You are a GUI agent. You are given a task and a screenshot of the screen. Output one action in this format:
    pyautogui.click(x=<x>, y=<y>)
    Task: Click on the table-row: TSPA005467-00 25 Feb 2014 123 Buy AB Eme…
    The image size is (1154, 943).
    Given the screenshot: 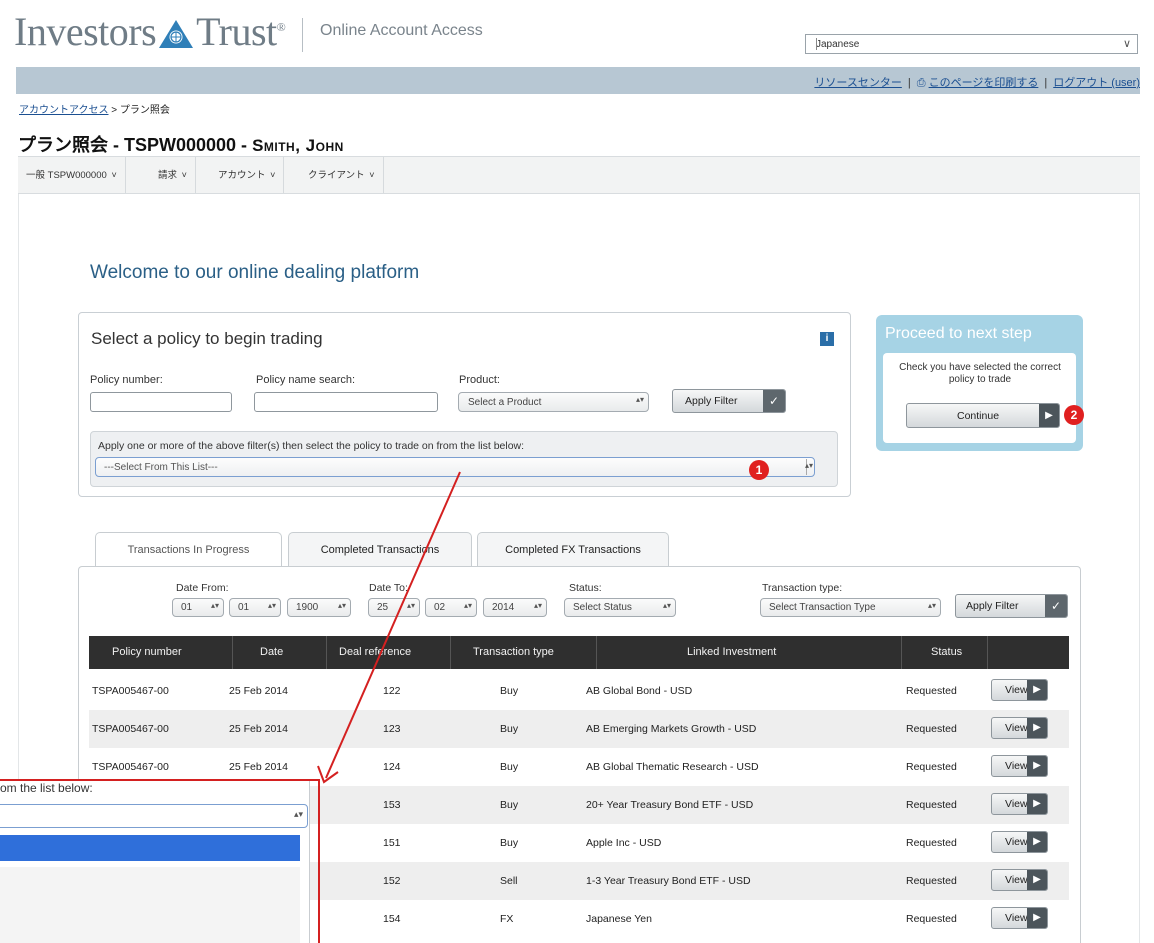 What is the action you would take?
    pyautogui.click(x=579, y=729)
    